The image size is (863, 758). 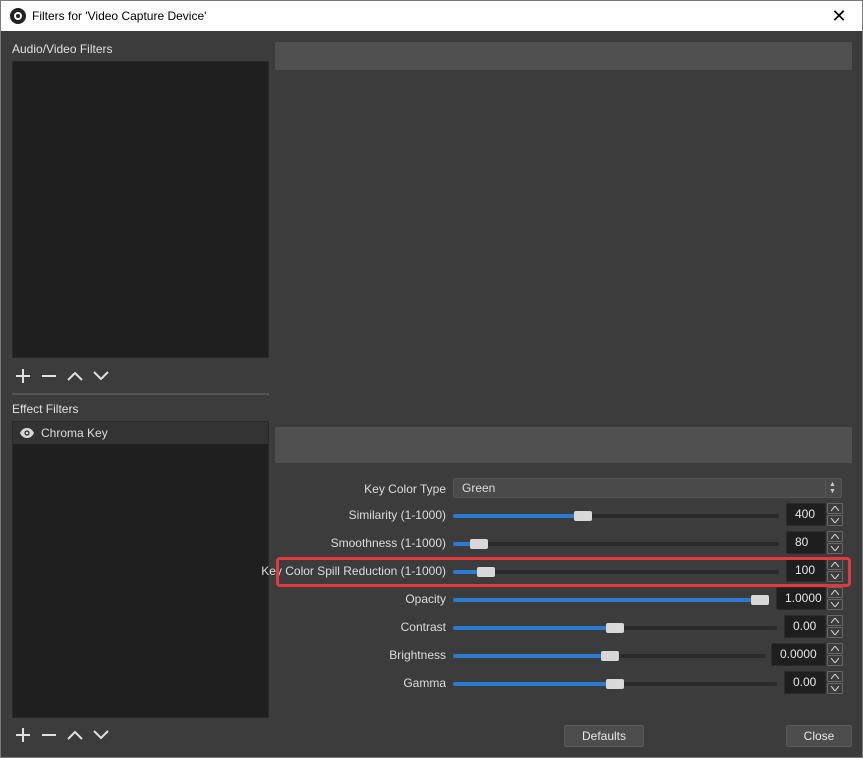 I want to click on brightness-label: Brightness, so click(x=417, y=655).